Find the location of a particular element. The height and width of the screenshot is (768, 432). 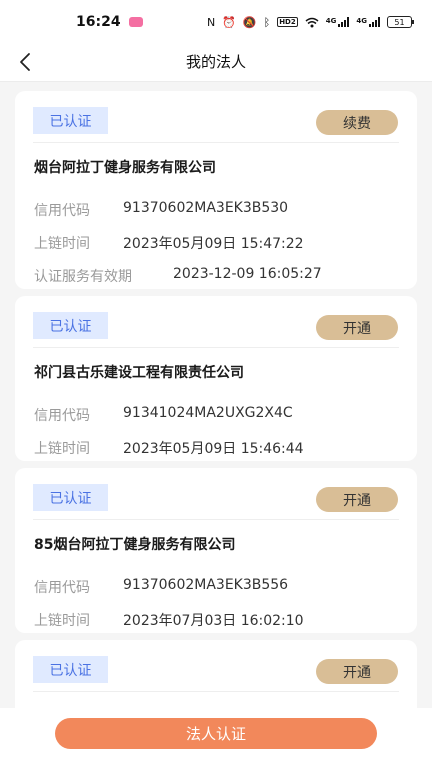

validity-row: 认证服务有效期 2023-12-09 16:05:27 is located at coordinates (178, 276).